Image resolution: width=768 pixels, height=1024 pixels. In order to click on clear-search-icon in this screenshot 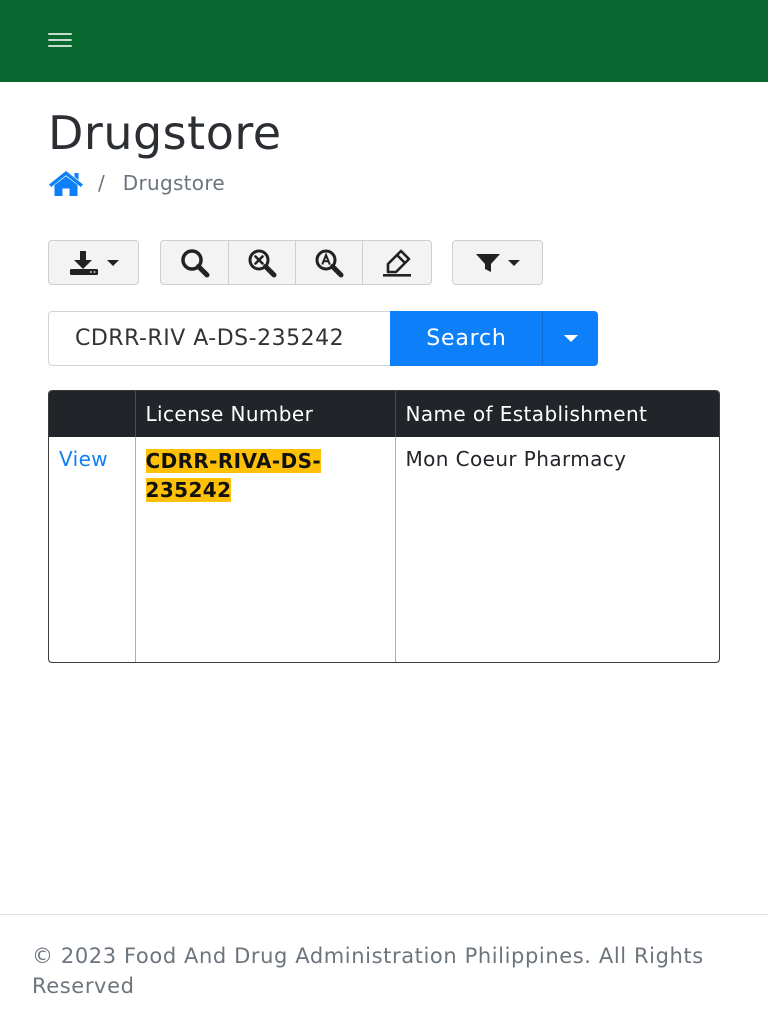, I will do `click(262, 263)`.